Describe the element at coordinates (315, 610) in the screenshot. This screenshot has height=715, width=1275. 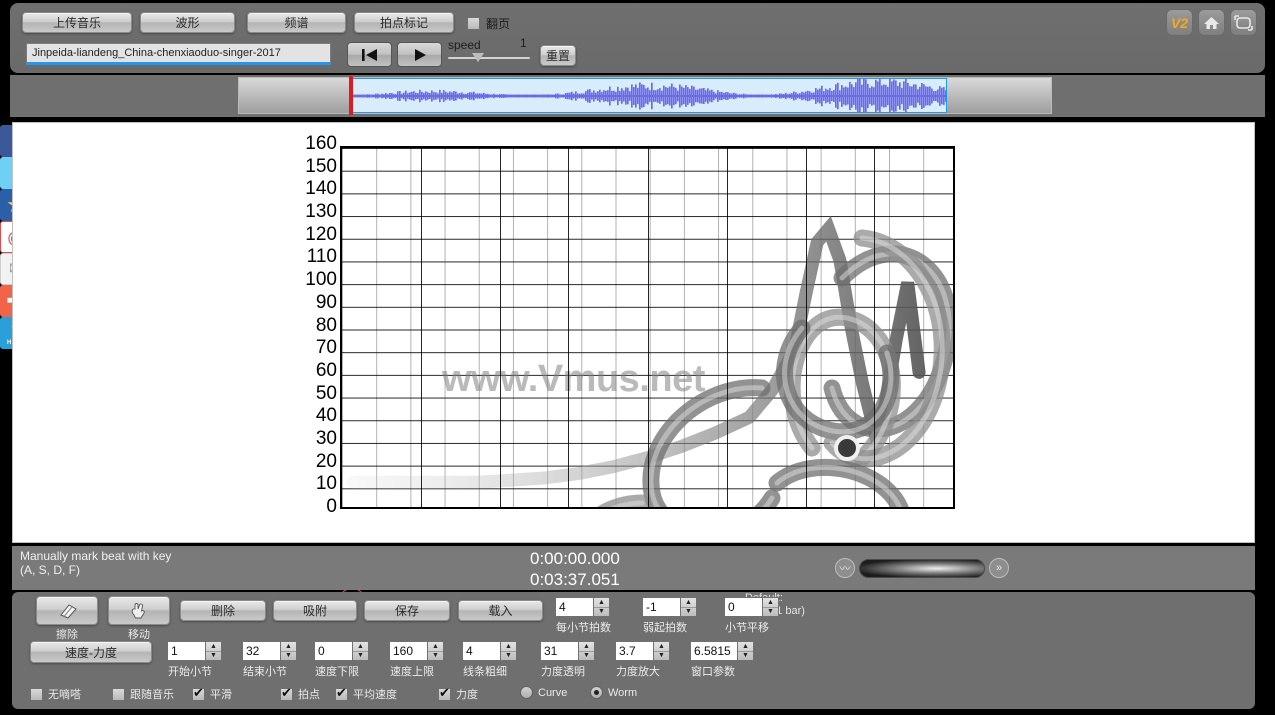
I see `snap-button: 吸附` at that location.